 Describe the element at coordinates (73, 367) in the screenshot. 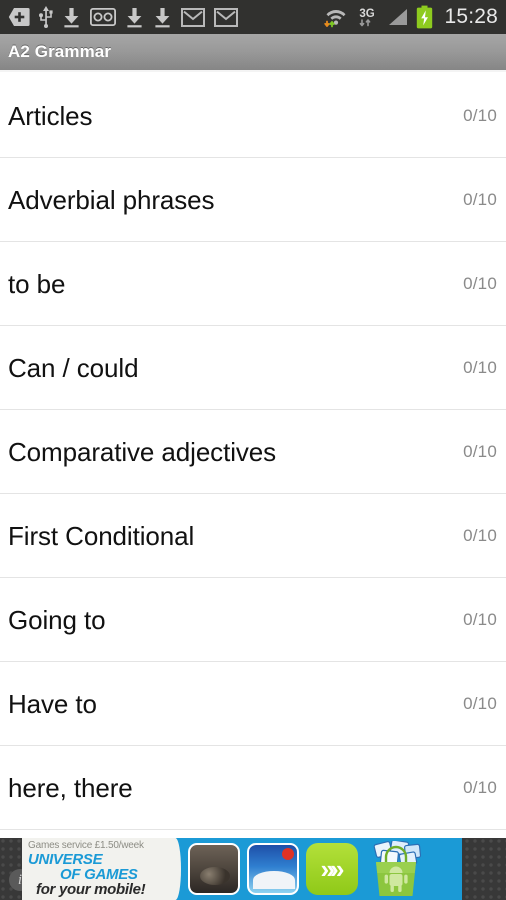

I see `list-item-label: Can / could` at that location.